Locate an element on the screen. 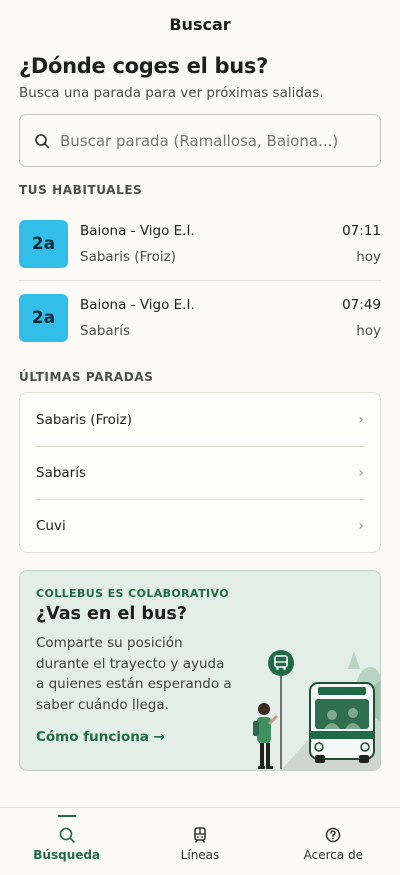  tab-label: Acerca de is located at coordinates (333, 855).